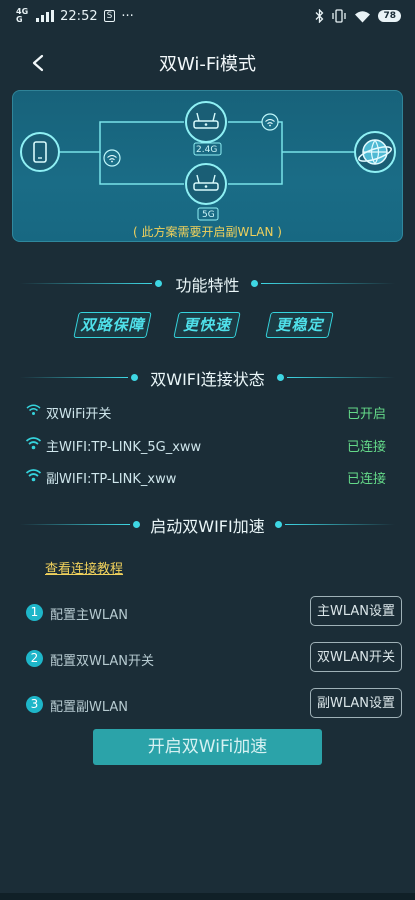 The image size is (415, 900). I want to click on features-title: 功能特性, so click(207, 285).